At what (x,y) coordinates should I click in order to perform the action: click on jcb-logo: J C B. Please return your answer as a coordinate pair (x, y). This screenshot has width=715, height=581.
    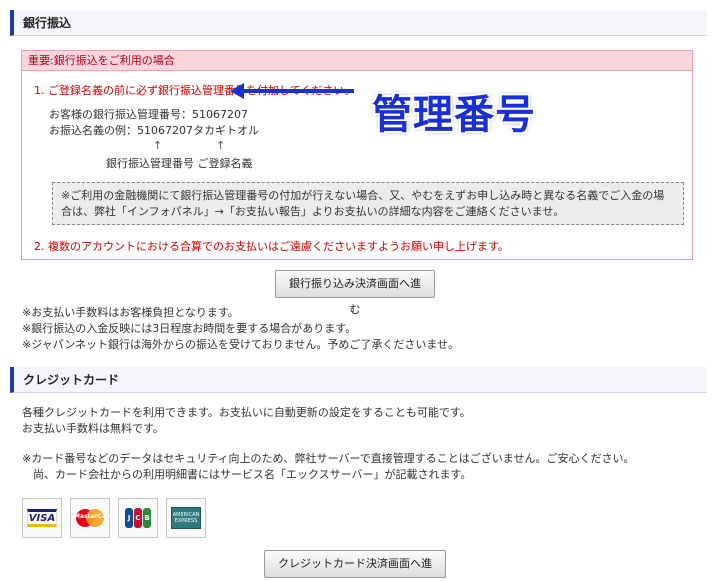
    Looking at the image, I should click on (138, 518).